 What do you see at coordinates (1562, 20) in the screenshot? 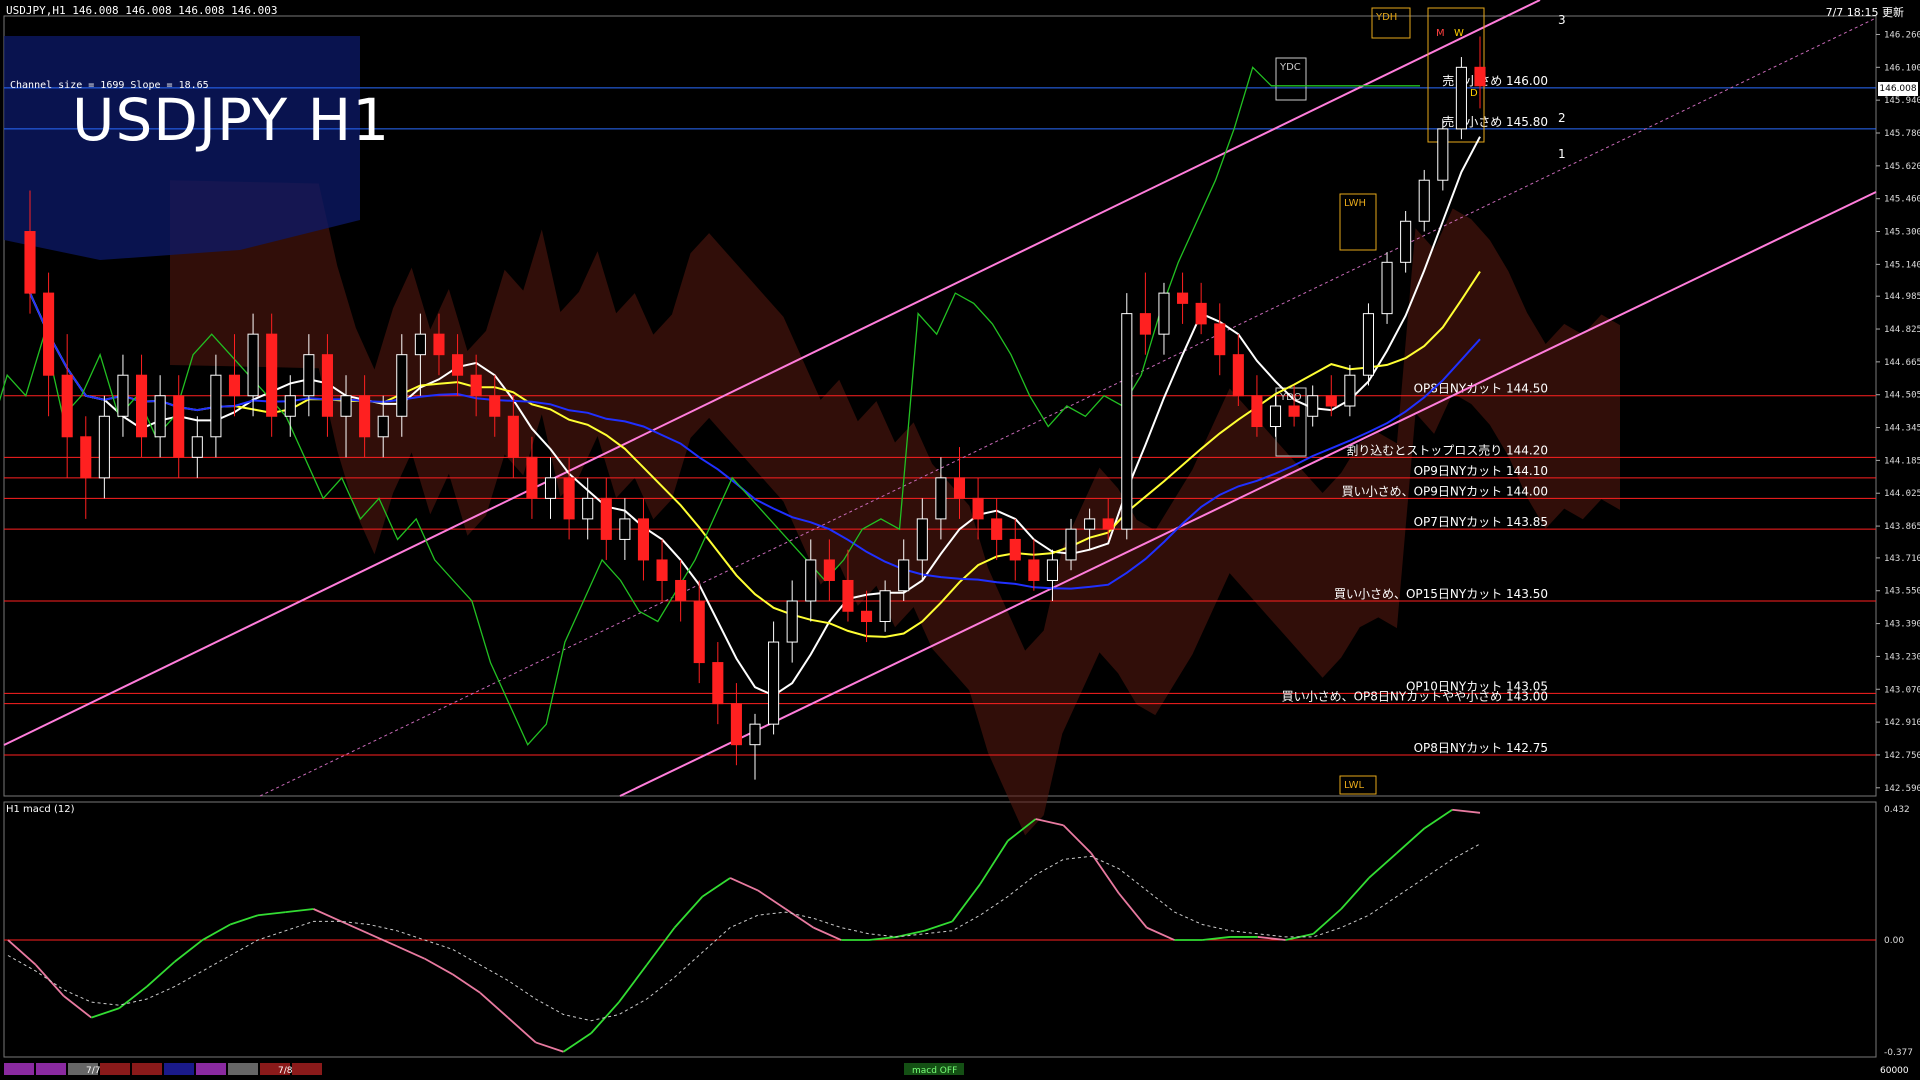
I see `channel-label: 3` at bounding box center [1562, 20].